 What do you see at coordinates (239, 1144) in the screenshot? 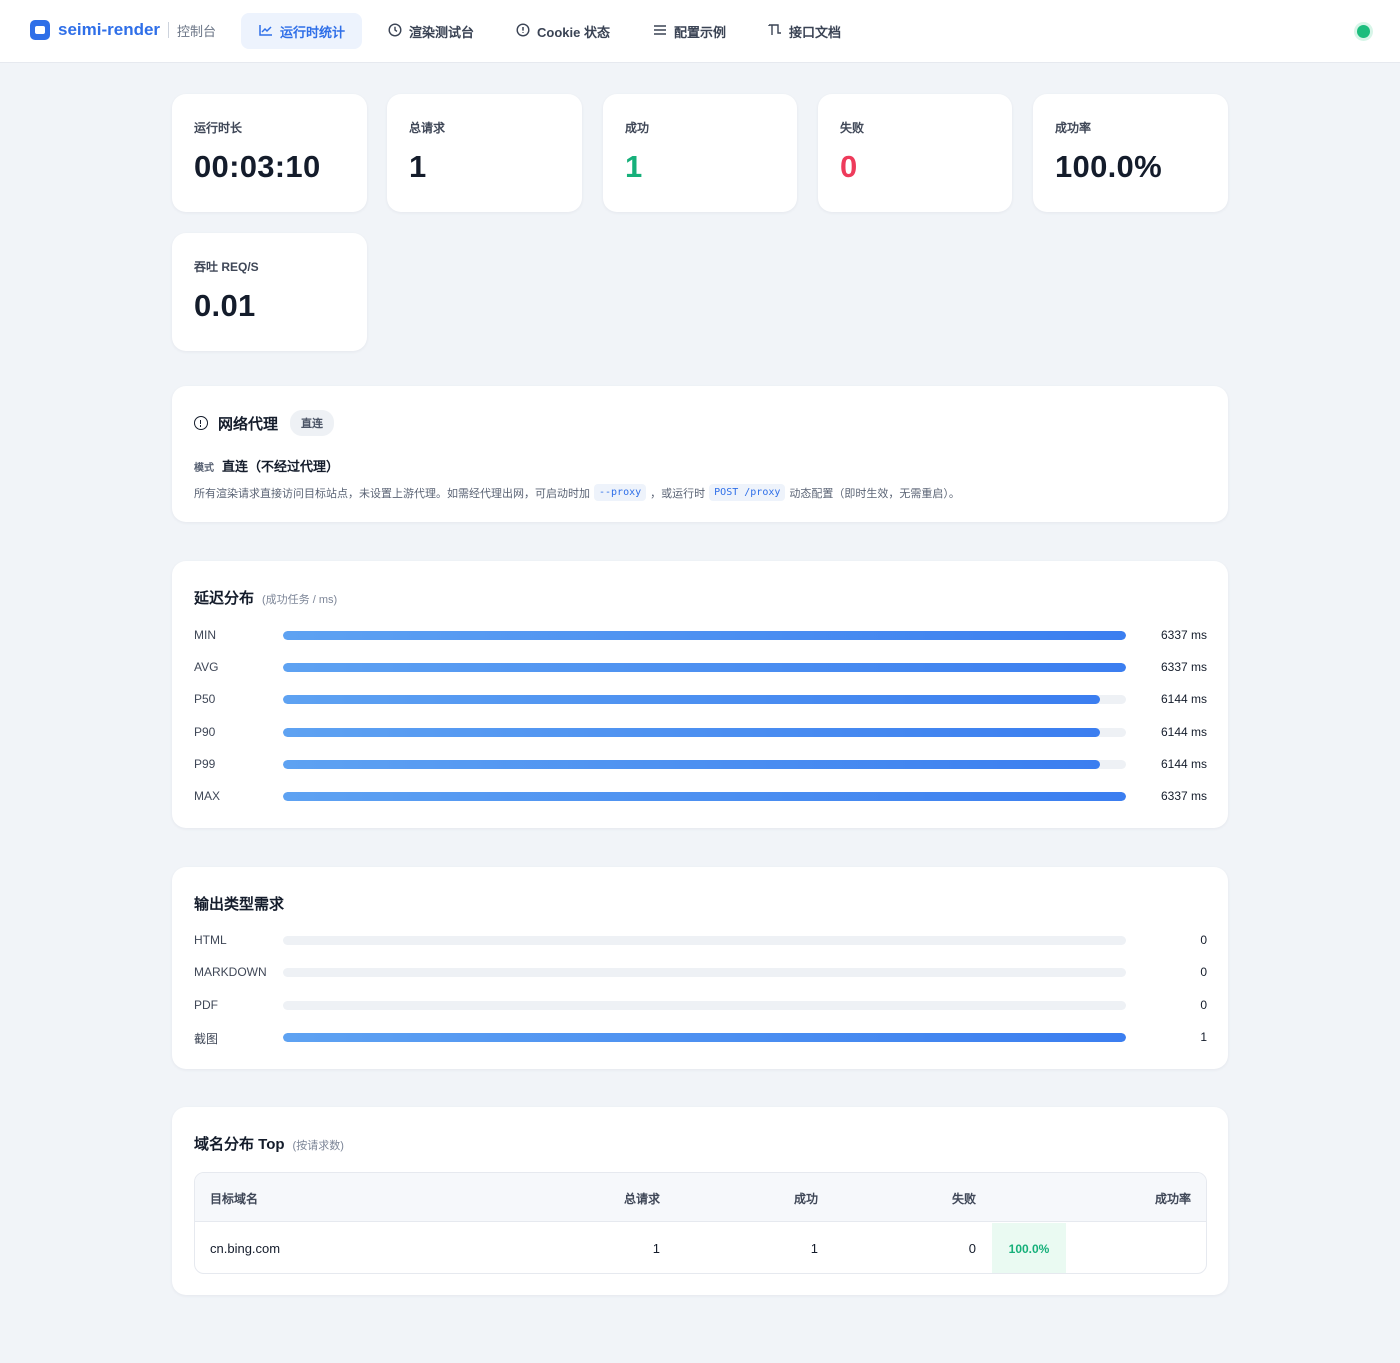
I see `section-title: 域名分布 Top` at bounding box center [239, 1144].